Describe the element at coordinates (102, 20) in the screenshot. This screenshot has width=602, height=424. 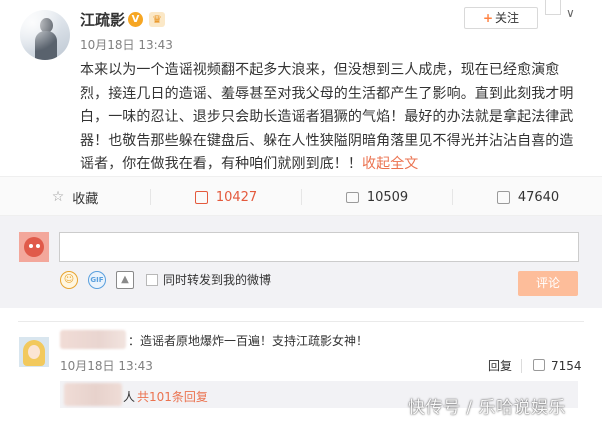
I see `author-name: 江疏影` at that location.